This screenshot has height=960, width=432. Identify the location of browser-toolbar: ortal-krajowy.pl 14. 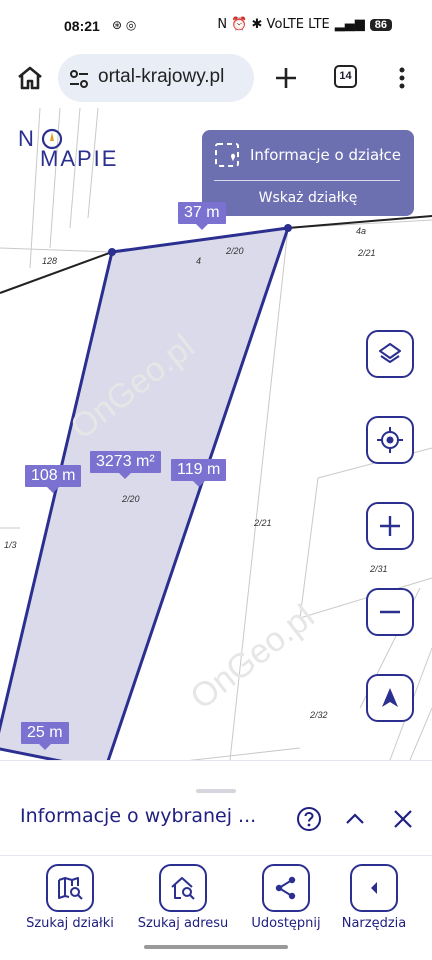
(216, 80).